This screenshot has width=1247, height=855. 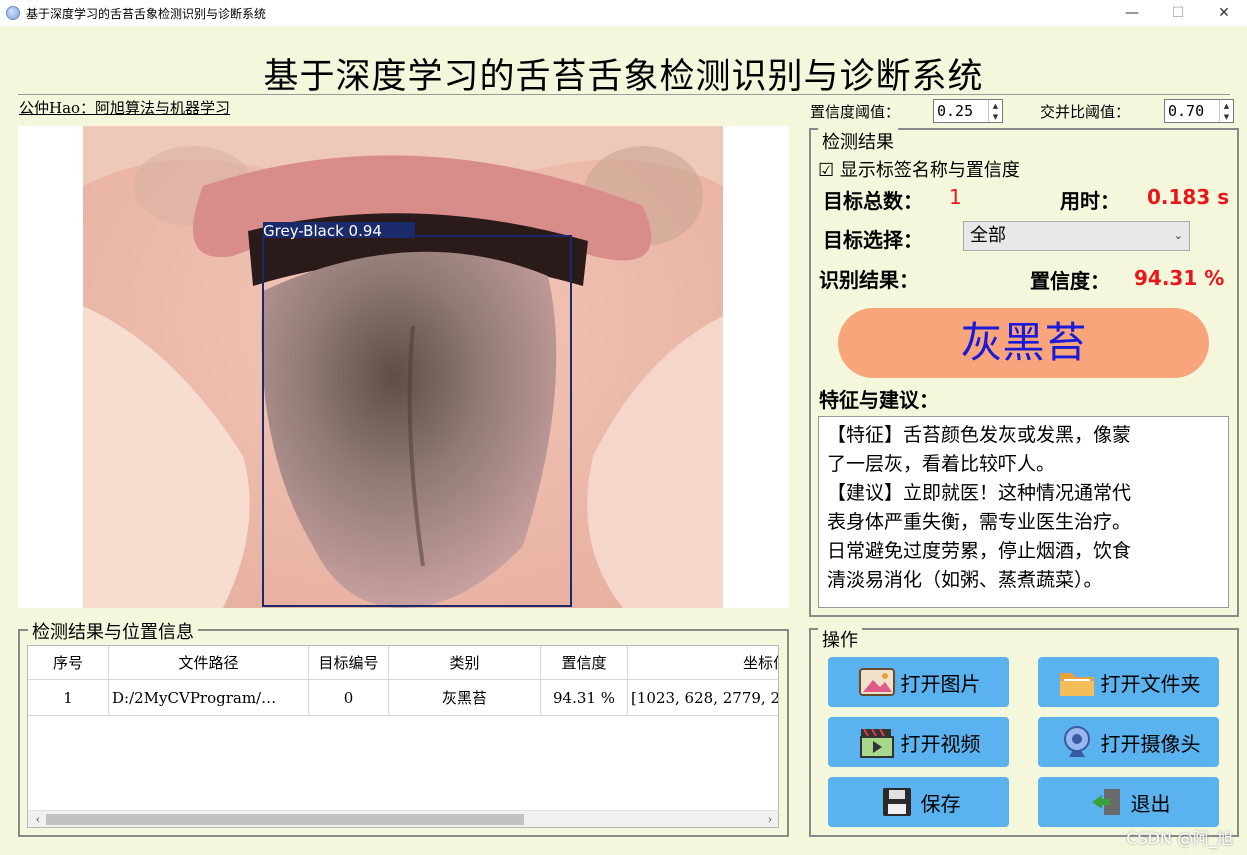 What do you see at coordinates (1150, 683) in the screenshot?
I see `open-folder-label: 打开文件夹` at bounding box center [1150, 683].